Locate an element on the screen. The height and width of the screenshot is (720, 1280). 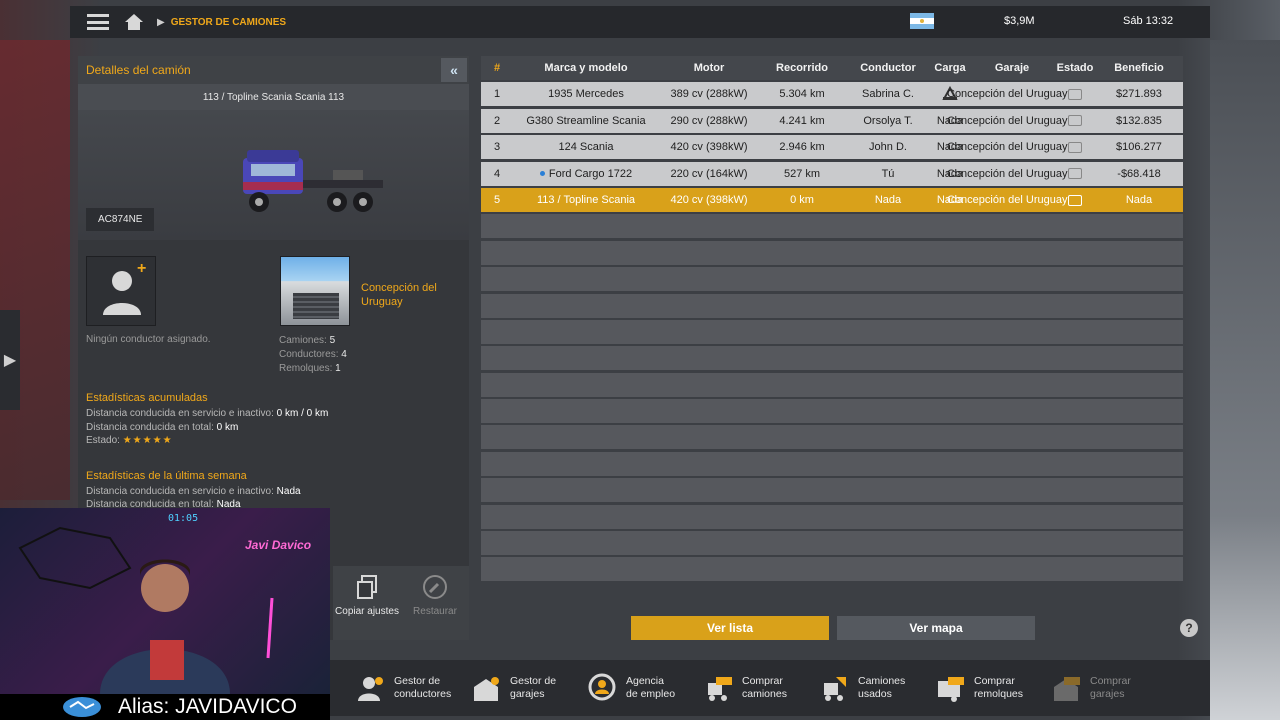
row-num: 1 is located at coordinates (497, 94).